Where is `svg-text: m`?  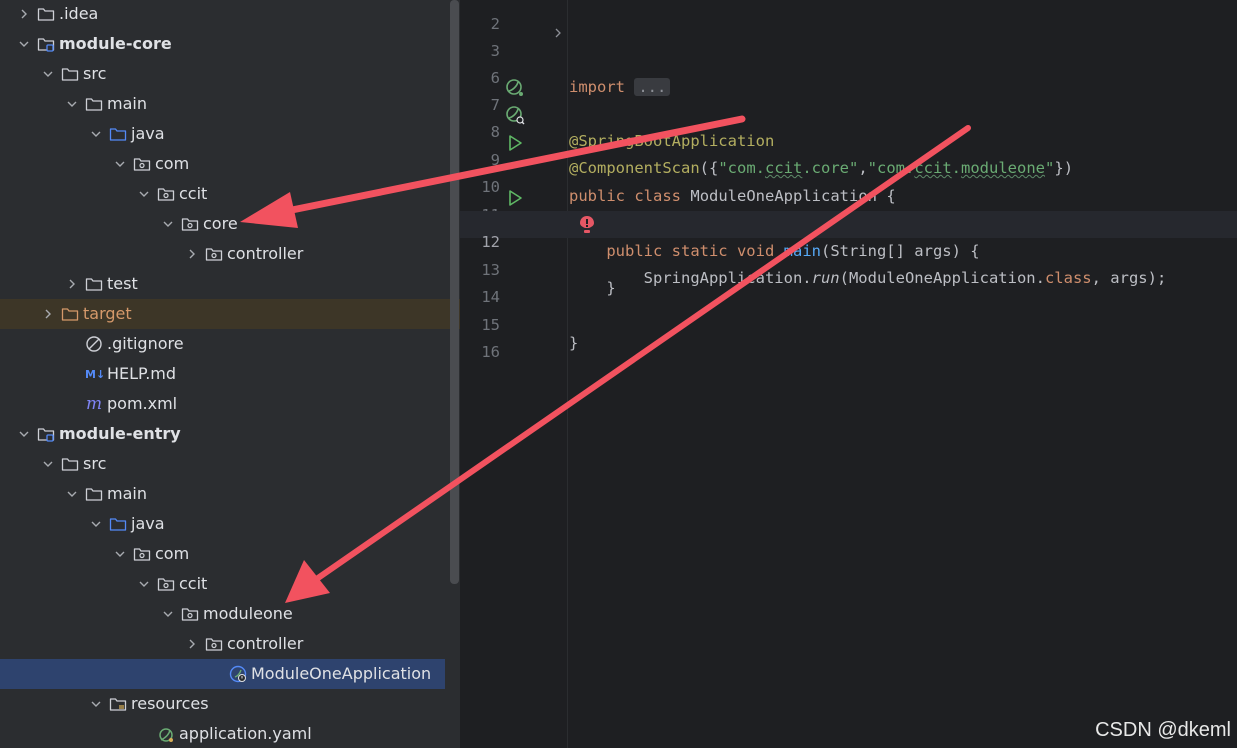 svg-text: m is located at coordinates (94, 404).